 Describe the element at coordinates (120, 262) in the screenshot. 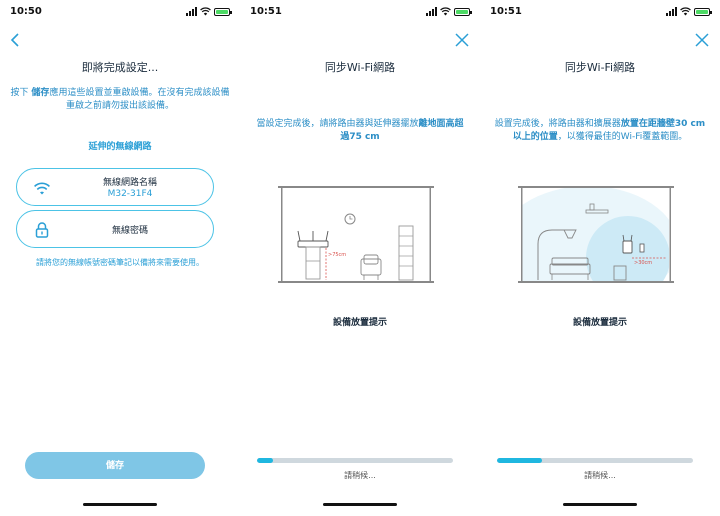

I see `save-credentials-note: 請將您的無線帳號密碼筆記以備將來需要使用。` at that location.